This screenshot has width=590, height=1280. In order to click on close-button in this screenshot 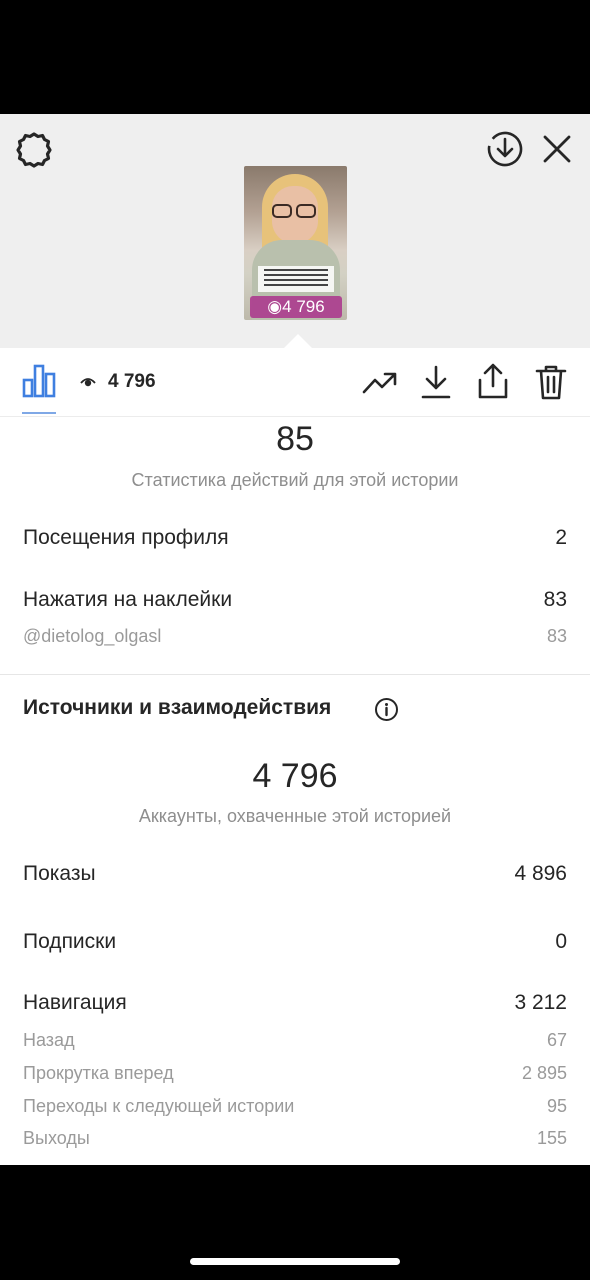, I will do `click(557, 149)`.